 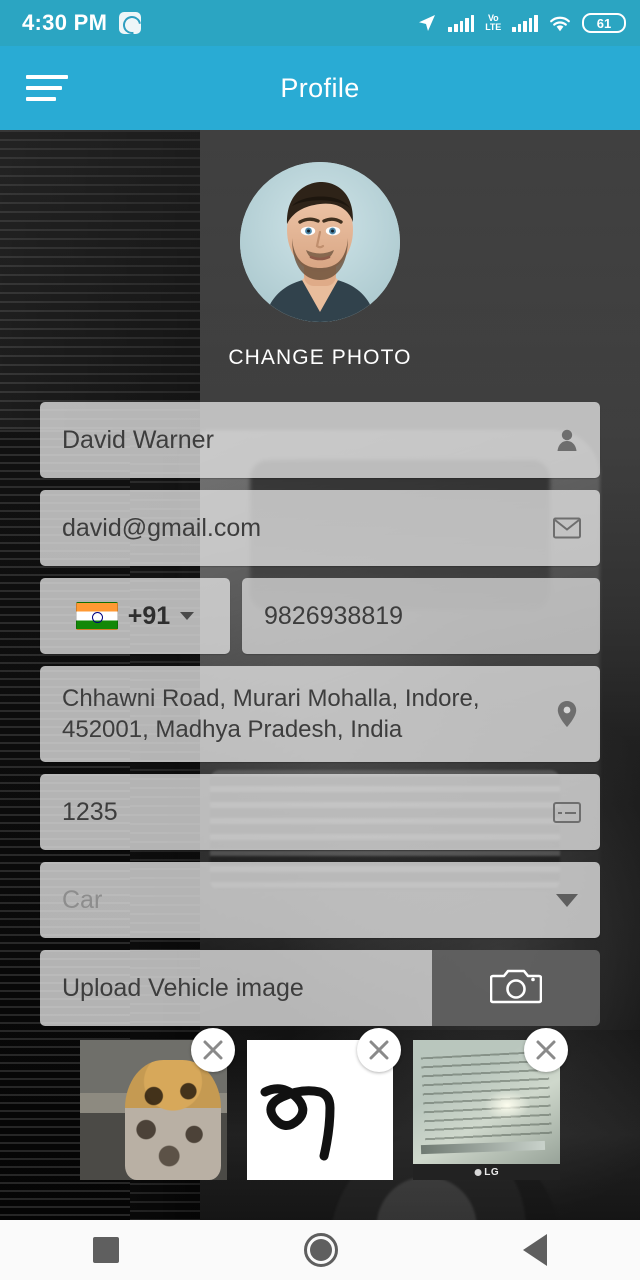 I want to click on app-bar: Profile, so click(x=320, y=88).